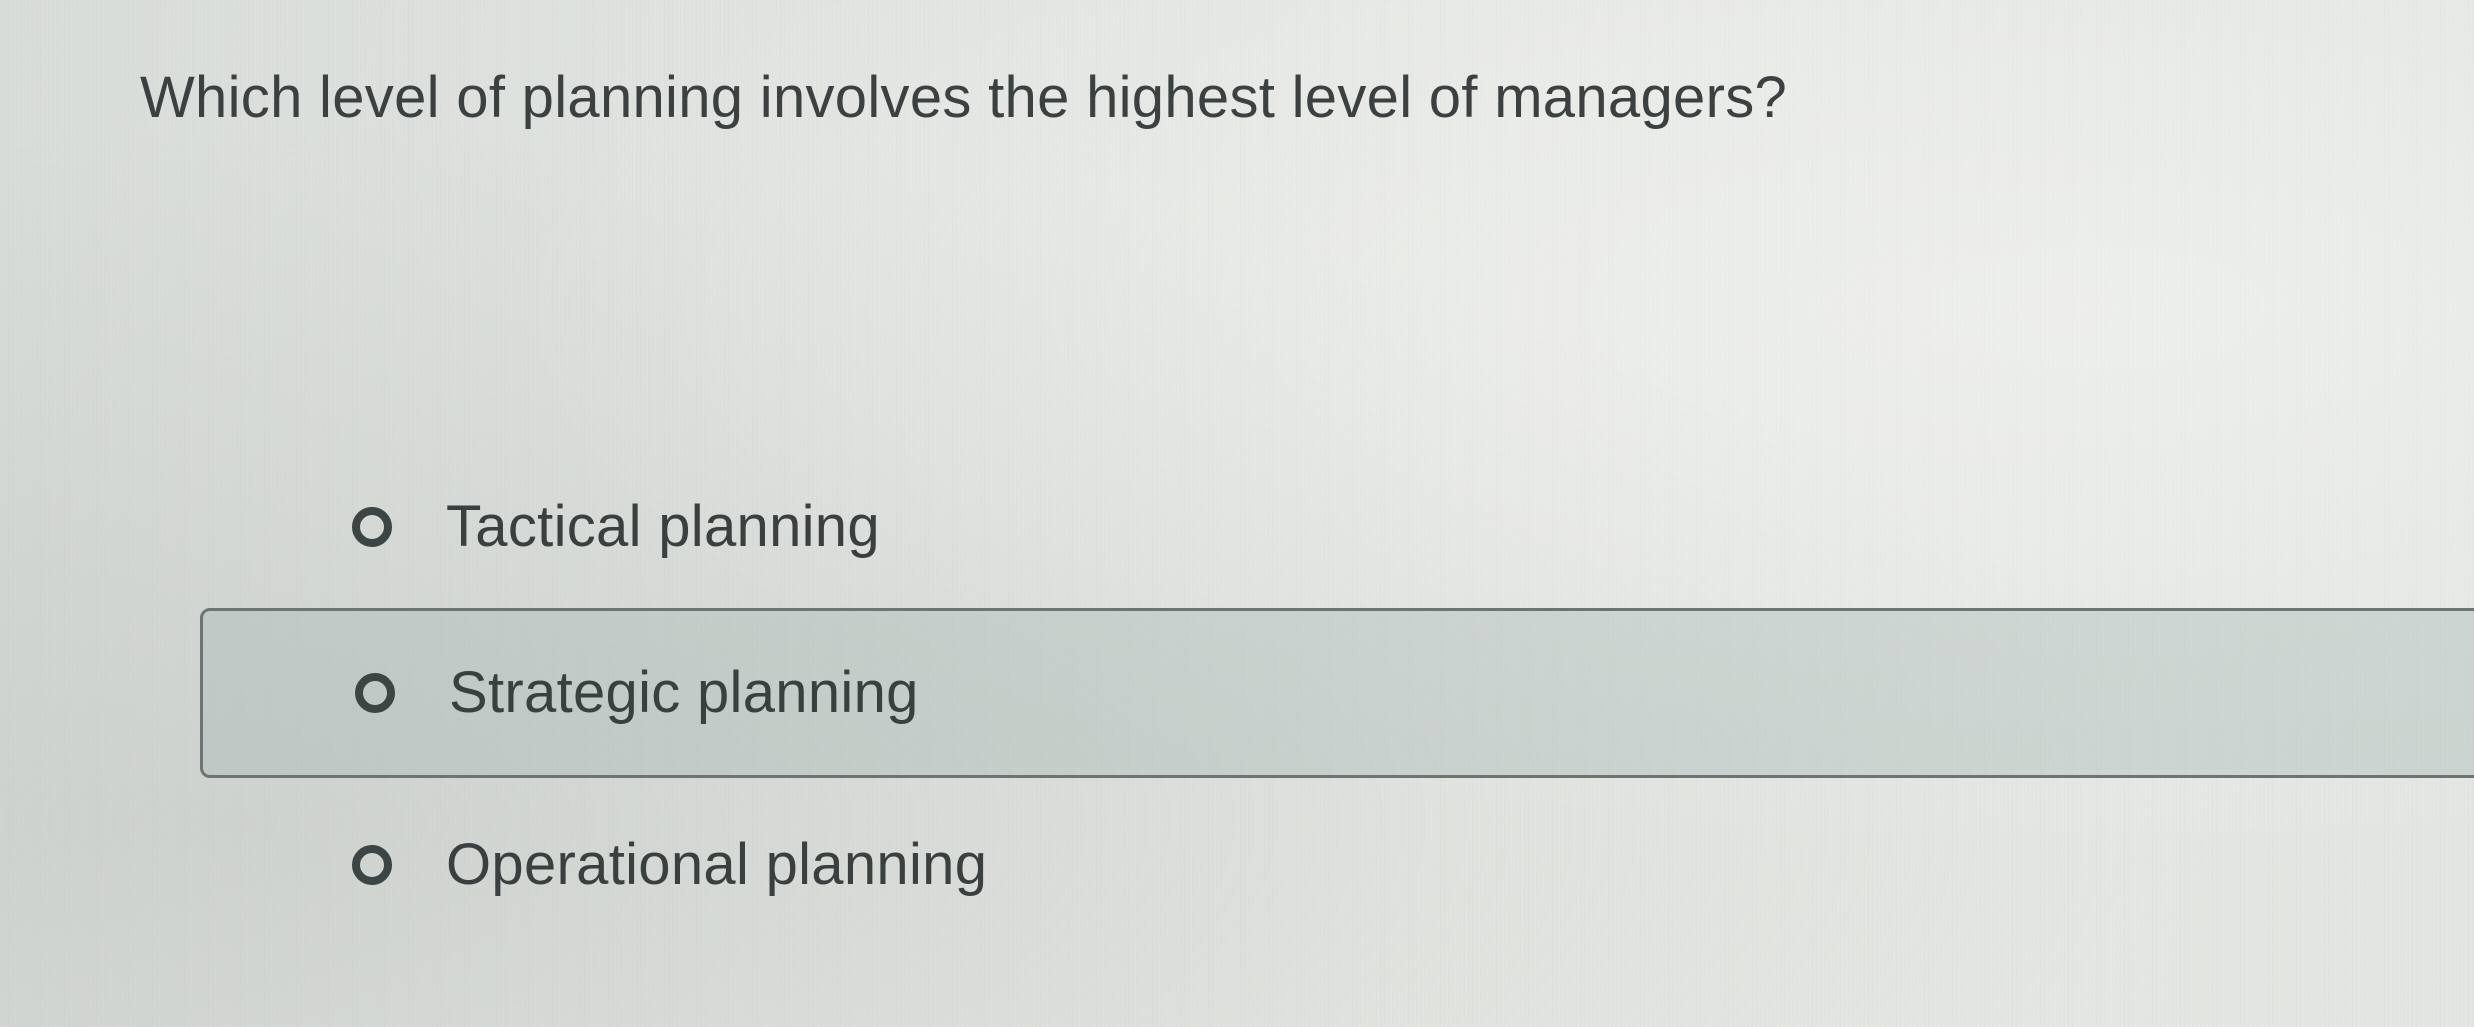 This screenshot has height=1027, width=2474. Describe the element at coordinates (684, 692) in the screenshot. I see `option-label: Strategic planning` at that location.